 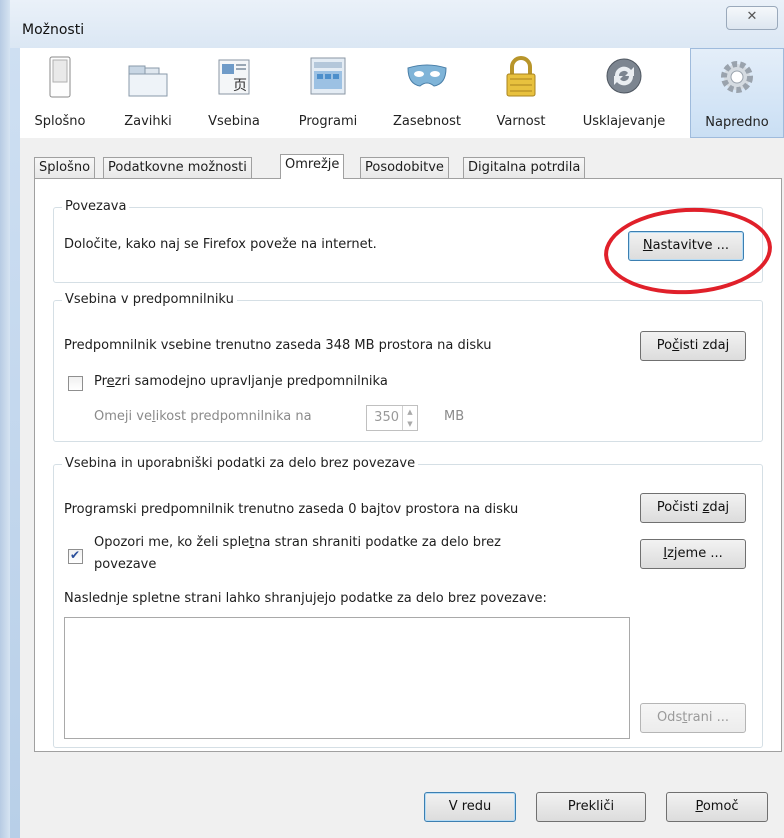 I want to click on toolbar-item-sync: Usklajevanje, so click(x=624, y=92).